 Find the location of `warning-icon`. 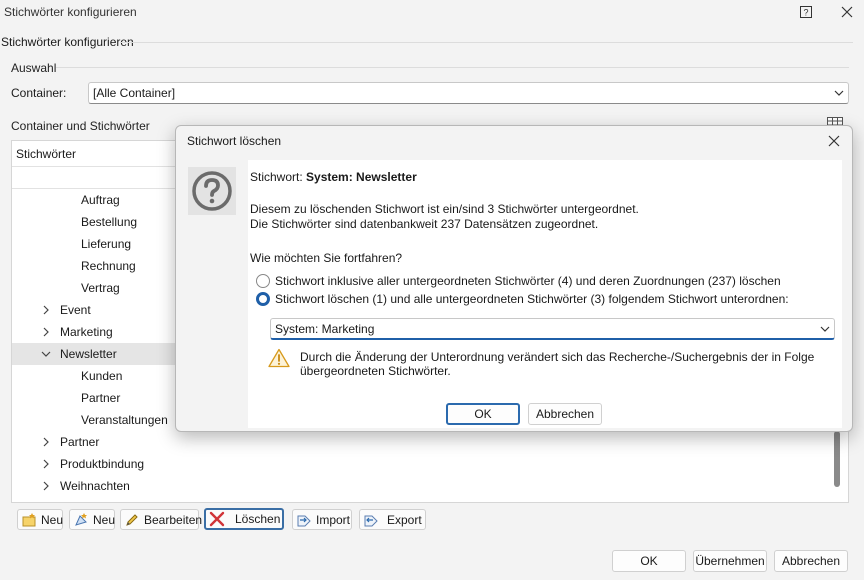

warning-icon is located at coordinates (279, 358).